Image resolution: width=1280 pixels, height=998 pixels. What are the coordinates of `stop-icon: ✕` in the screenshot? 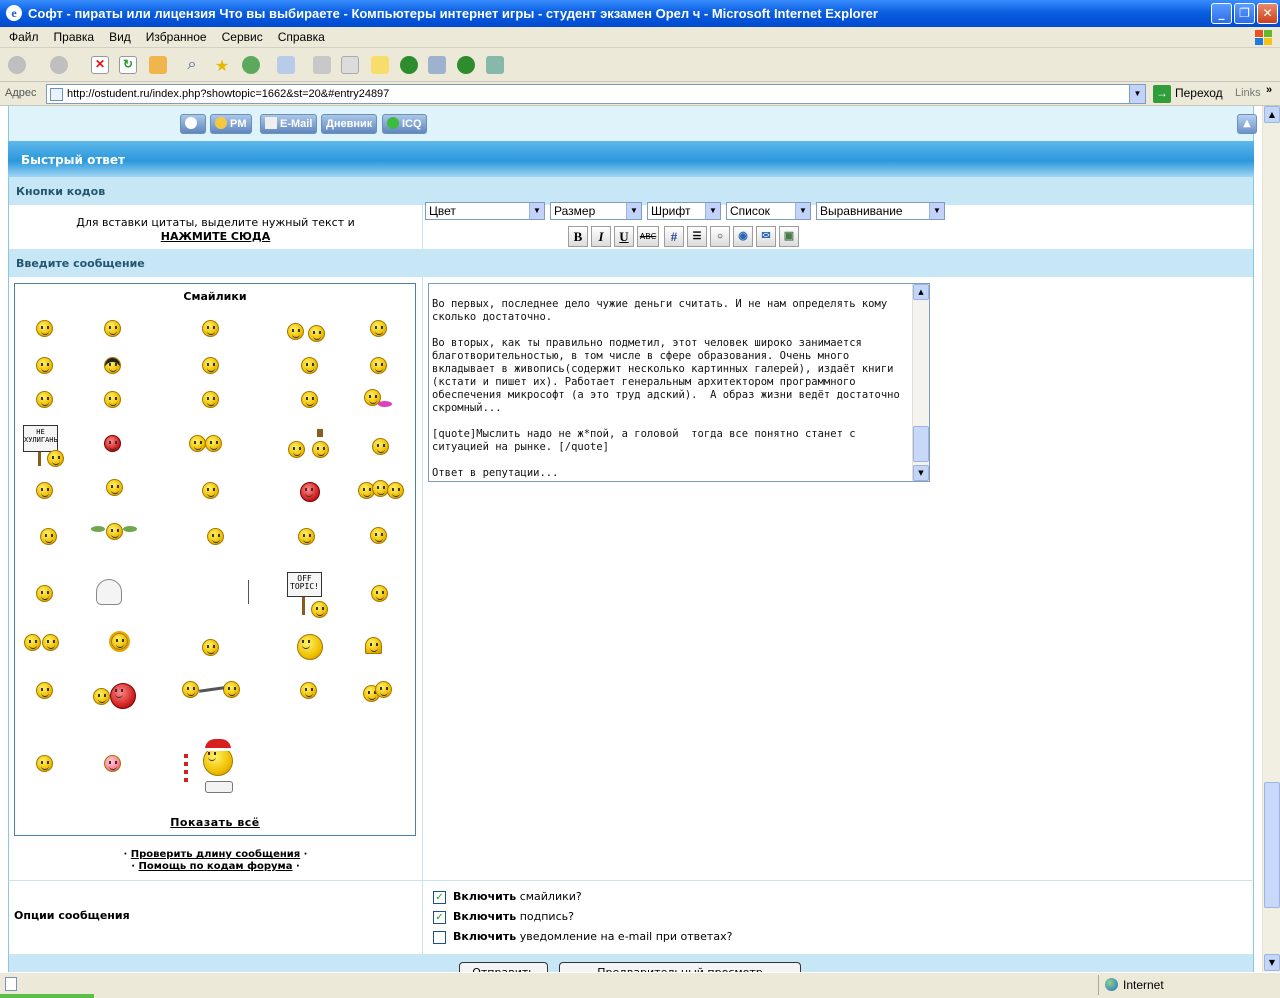 It's located at (100, 65).